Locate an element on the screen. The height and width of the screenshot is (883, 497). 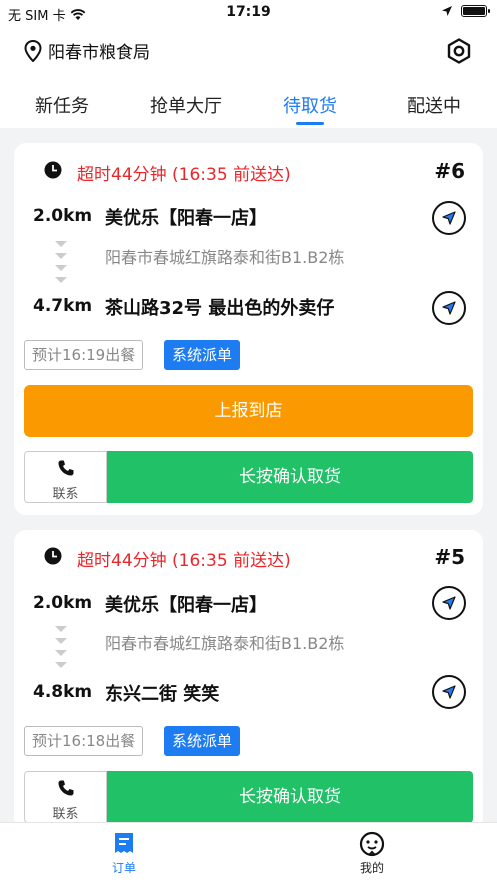
order-number: #6 is located at coordinates (449, 171).